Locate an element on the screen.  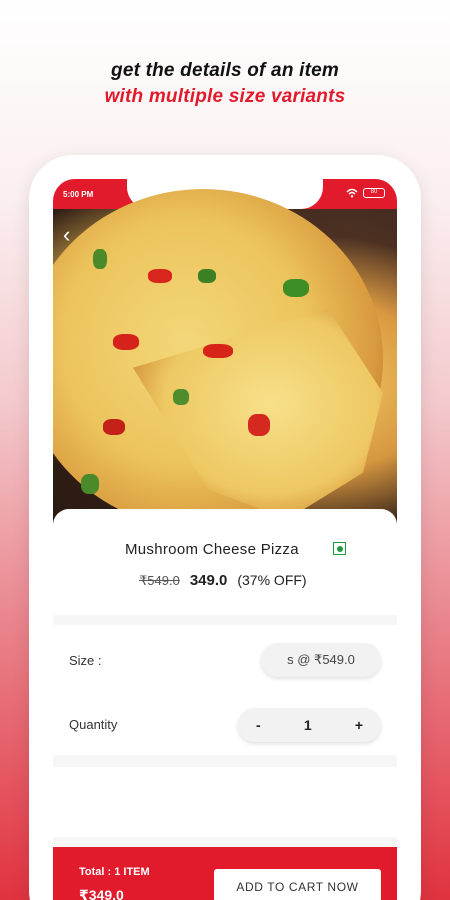
increase-button: + is located at coordinates (359, 725).